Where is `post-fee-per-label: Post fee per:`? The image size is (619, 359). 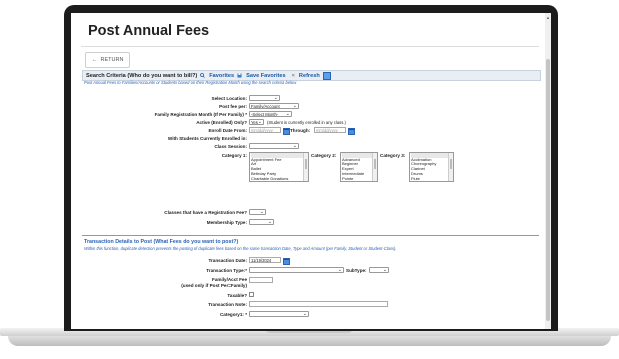
post-fee-per-label: Post fee per: is located at coordinates (233, 106).